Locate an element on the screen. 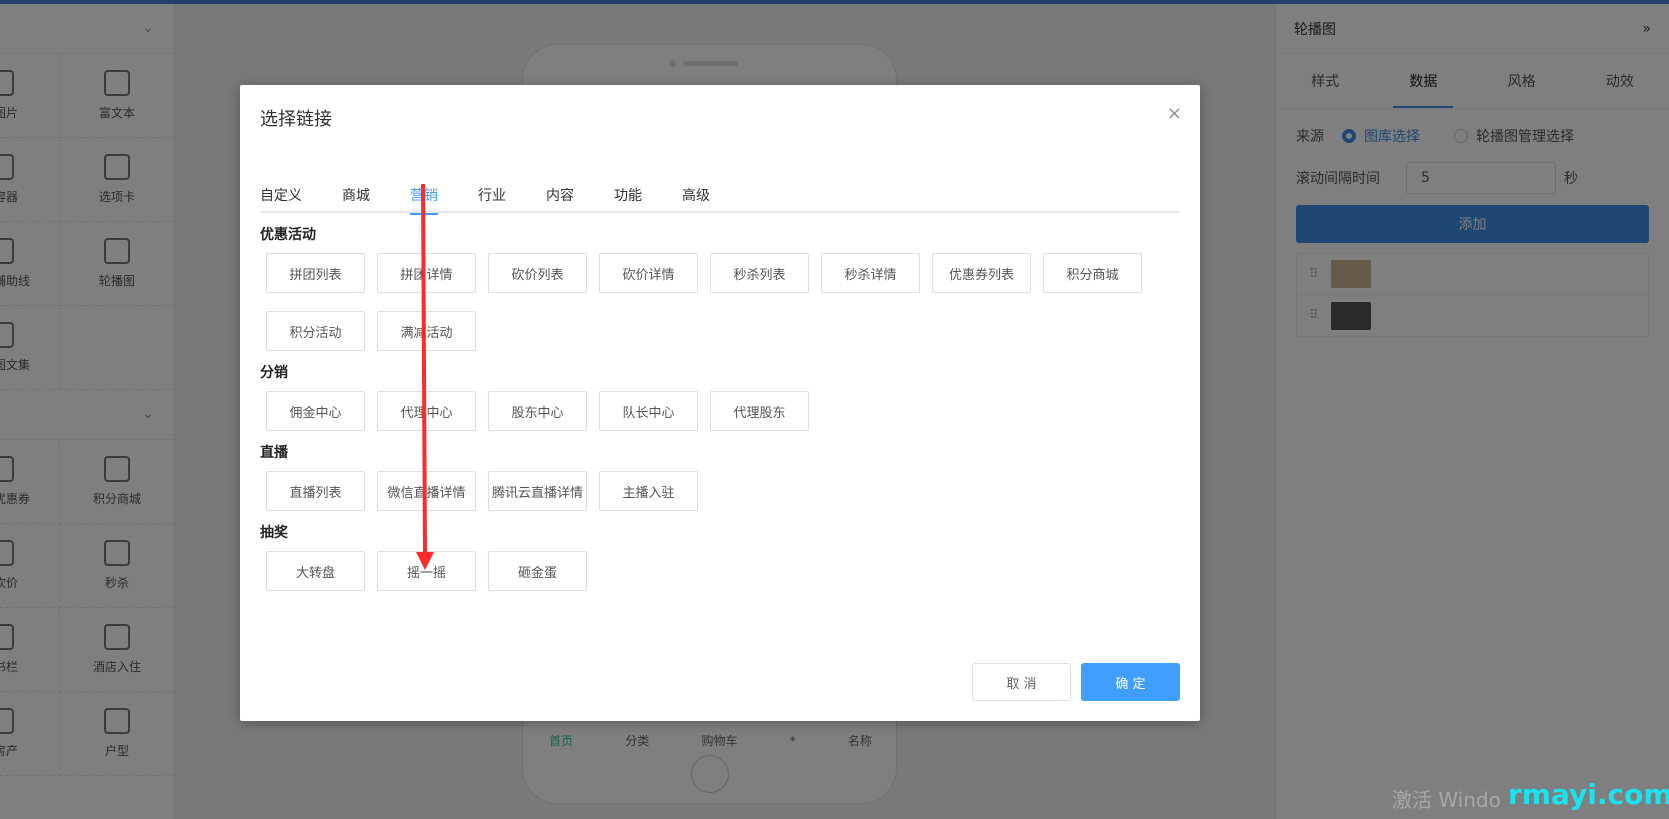 This screenshot has height=819, width=1669. section-title: 优惠活动 is located at coordinates (288, 235).